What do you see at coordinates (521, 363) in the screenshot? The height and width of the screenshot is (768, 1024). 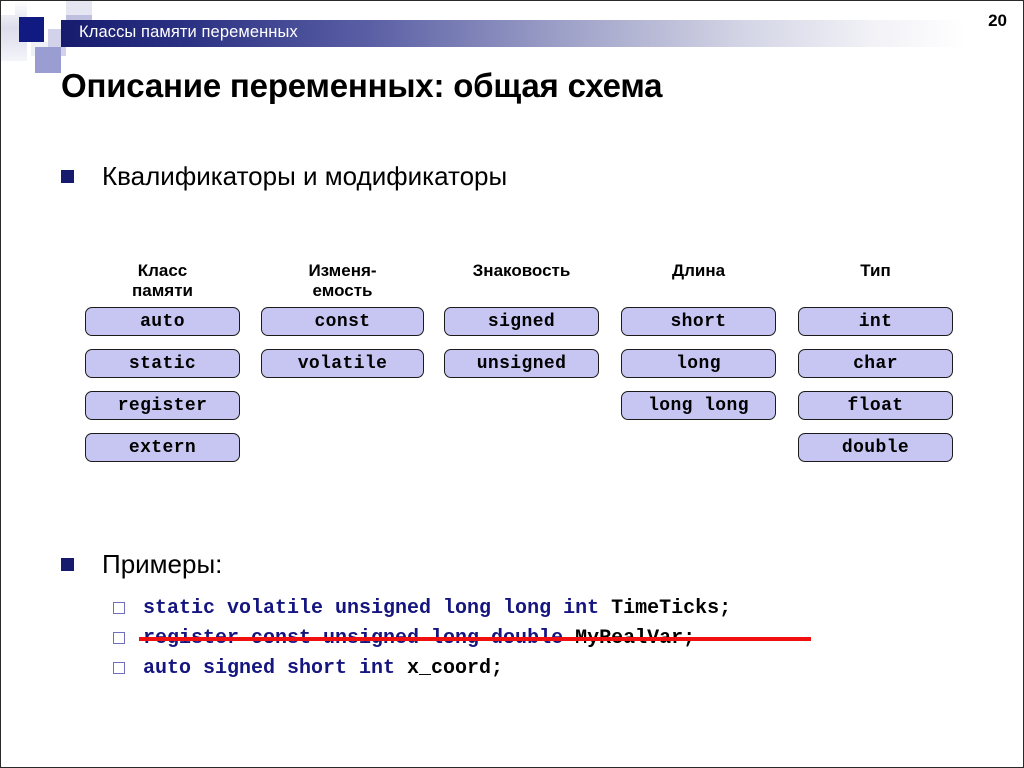 I see `keyword-box: unsigned` at bounding box center [521, 363].